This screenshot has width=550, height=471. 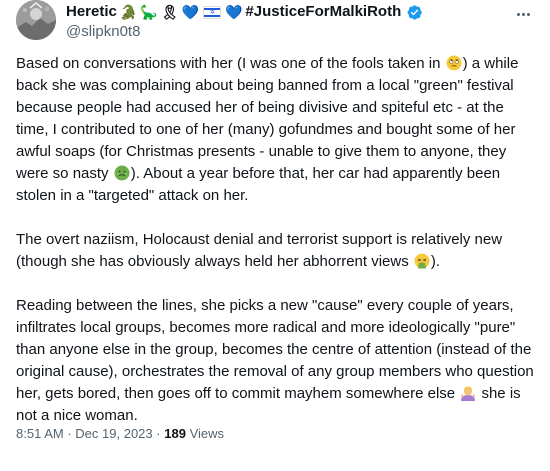 I want to click on author-name: Heretic, so click(x=91, y=12).